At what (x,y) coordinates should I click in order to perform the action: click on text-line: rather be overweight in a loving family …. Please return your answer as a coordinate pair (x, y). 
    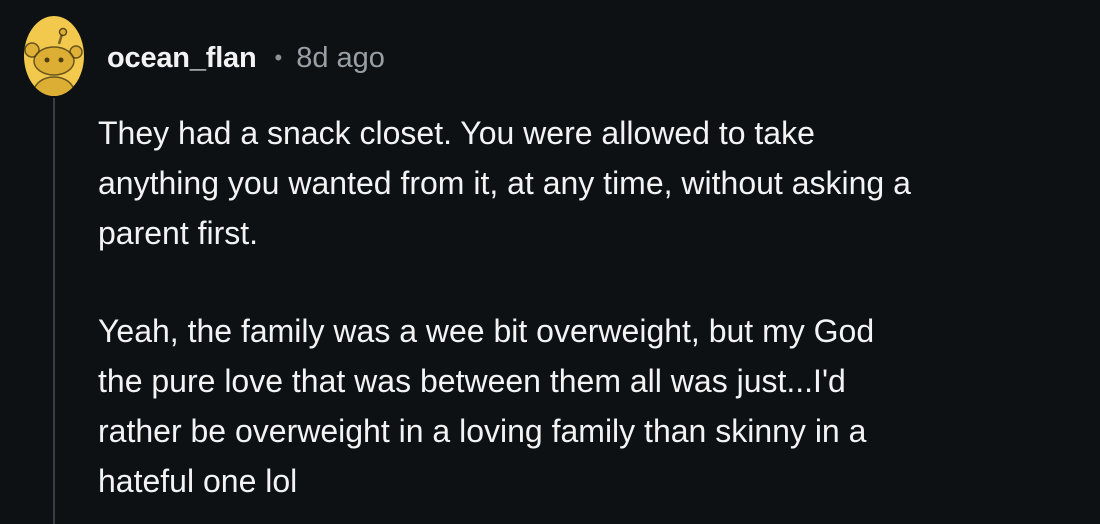
    Looking at the image, I should click on (482, 431).